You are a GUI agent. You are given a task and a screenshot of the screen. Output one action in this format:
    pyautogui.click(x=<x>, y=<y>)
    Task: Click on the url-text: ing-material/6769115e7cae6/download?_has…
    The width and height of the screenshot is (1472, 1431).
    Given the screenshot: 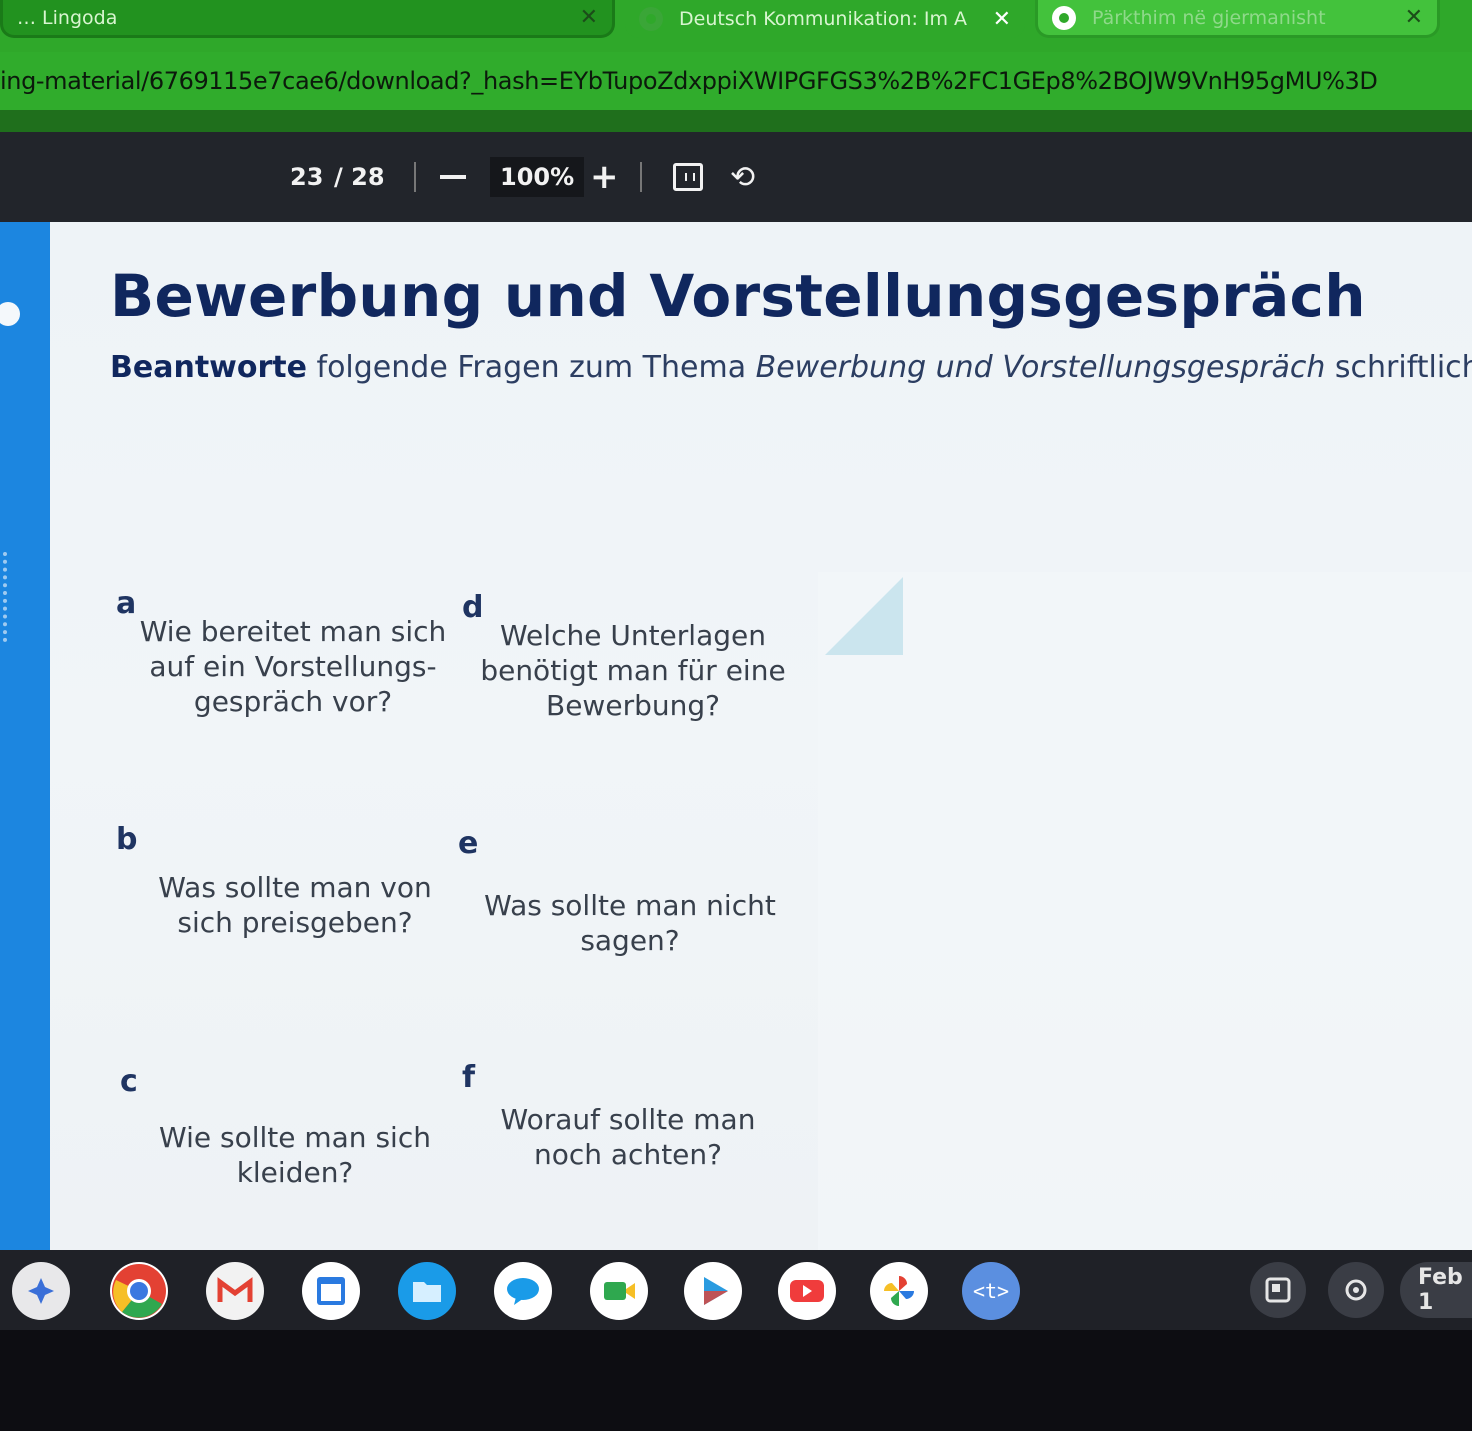 What is the action you would take?
    pyautogui.click(x=689, y=81)
    